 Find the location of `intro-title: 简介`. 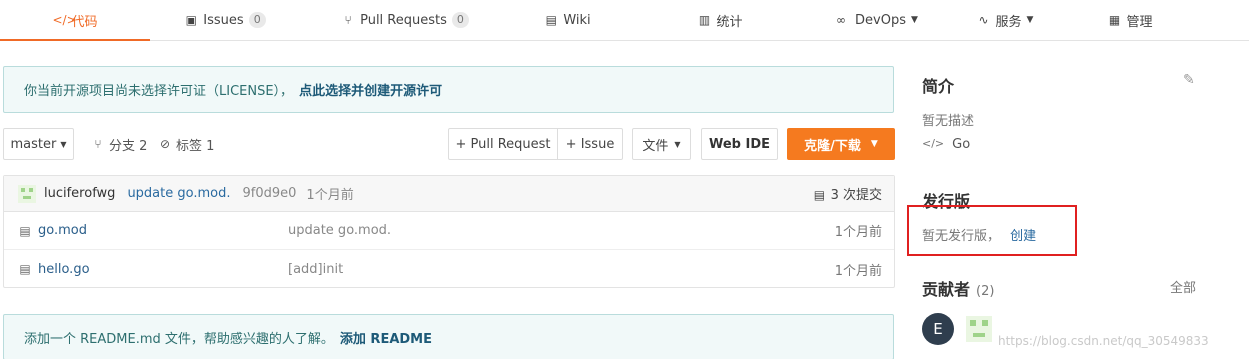

intro-title: 简介 is located at coordinates (938, 86).